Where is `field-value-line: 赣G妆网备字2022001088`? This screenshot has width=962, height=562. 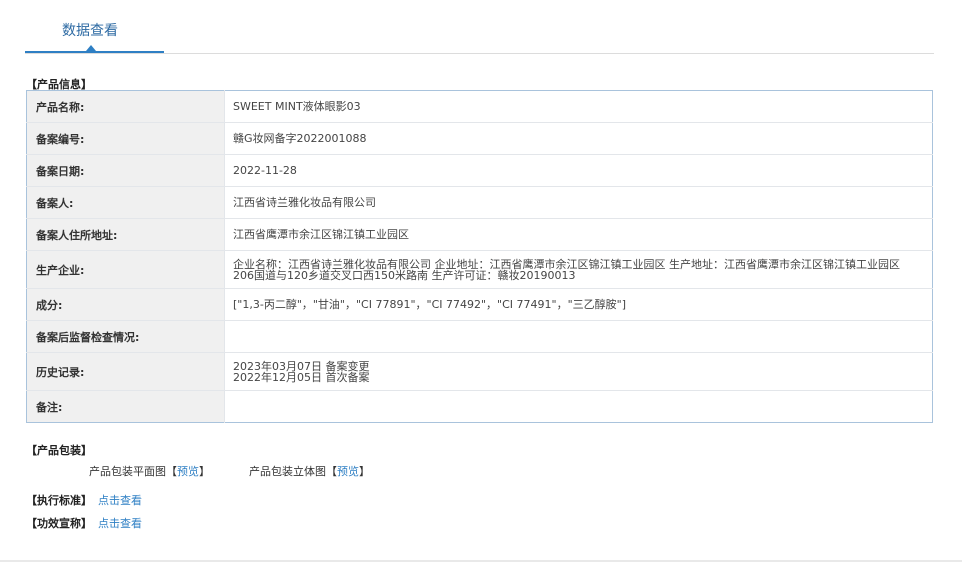 field-value-line: 赣G妆网备字2022001088 is located at coordinates (300, 138).